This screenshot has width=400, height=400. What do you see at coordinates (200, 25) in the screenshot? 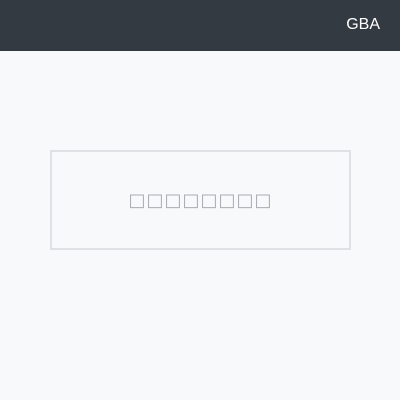
I see `top-header-bar: GBA` at bounding box center [200, 25].